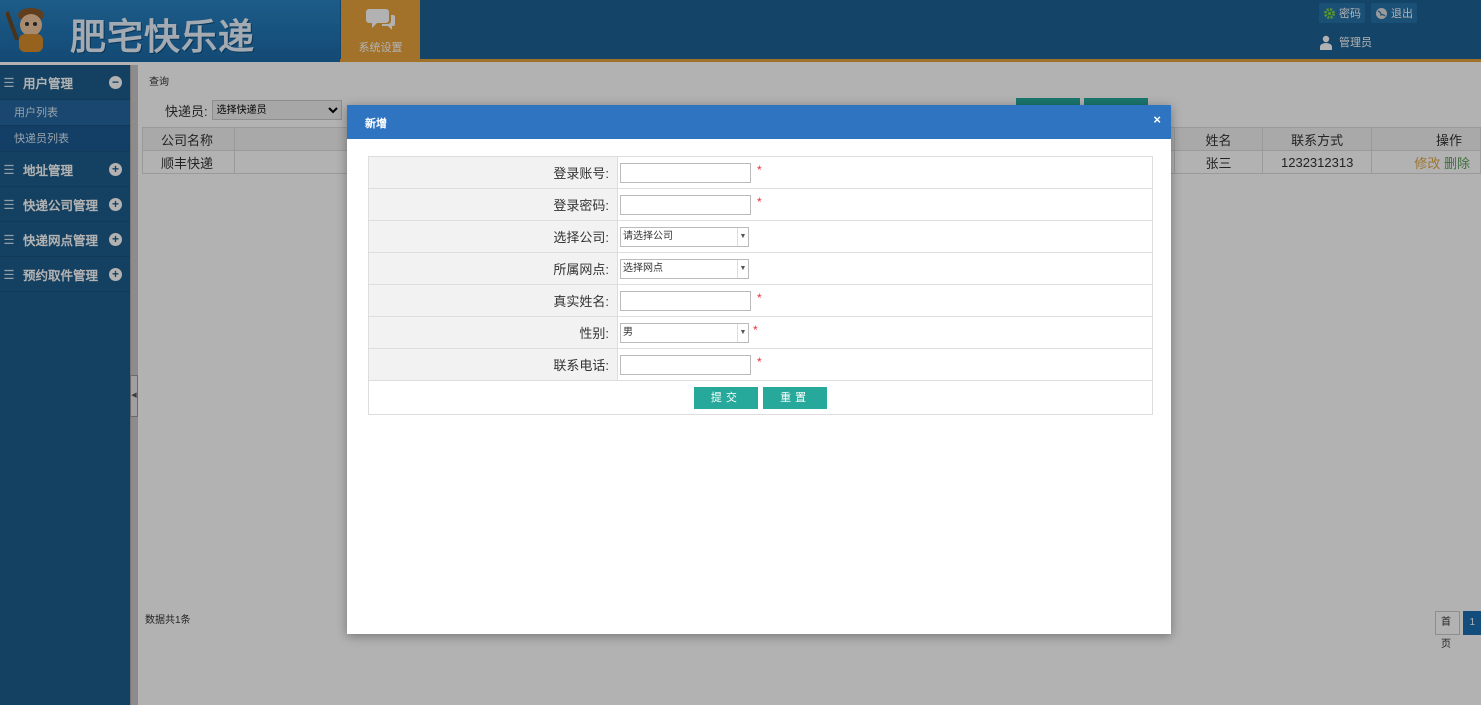 The width and height of the screenshot is (1481, 705). What do you see at coordinates (493, 236) in the screenshot?
I see `company-label: 选择公司:` at bounding box center [493, 236].